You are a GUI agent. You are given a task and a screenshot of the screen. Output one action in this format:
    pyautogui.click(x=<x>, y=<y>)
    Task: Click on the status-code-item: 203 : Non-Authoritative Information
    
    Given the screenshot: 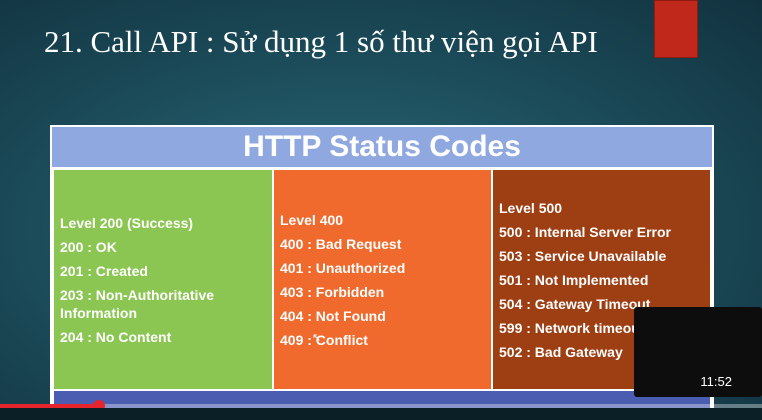 What is the action you would take?
    pyautogui.click(x=137, y=303)
    